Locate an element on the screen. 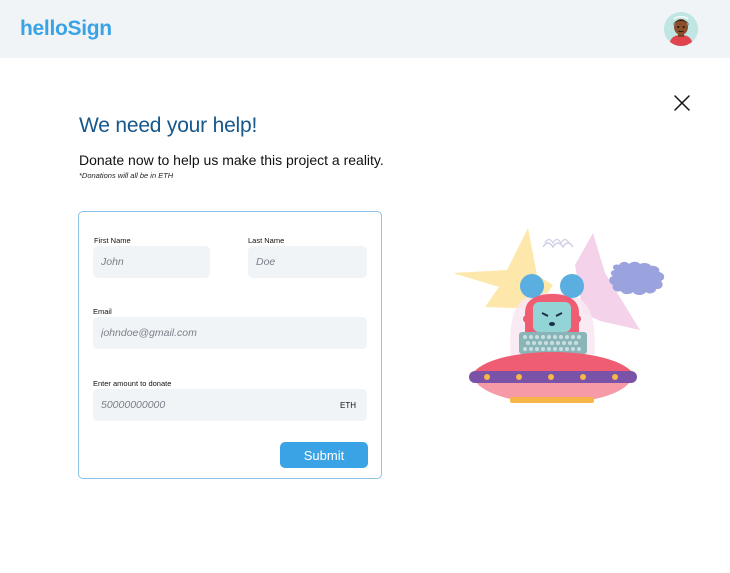 Image resolution: width=730 pixels, height=573 pixels. close-button is located at coordinates (682, 103).